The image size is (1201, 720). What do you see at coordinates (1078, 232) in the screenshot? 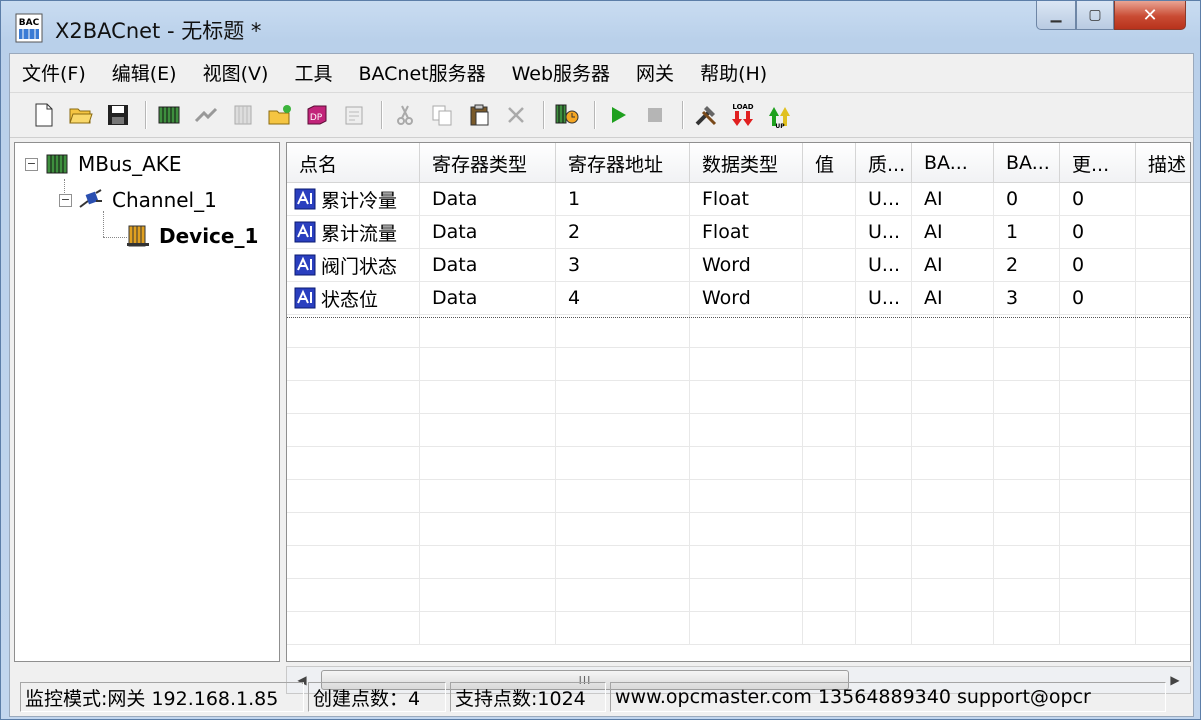
I see `cell-text: 0` at bounding box center [1078, 232].